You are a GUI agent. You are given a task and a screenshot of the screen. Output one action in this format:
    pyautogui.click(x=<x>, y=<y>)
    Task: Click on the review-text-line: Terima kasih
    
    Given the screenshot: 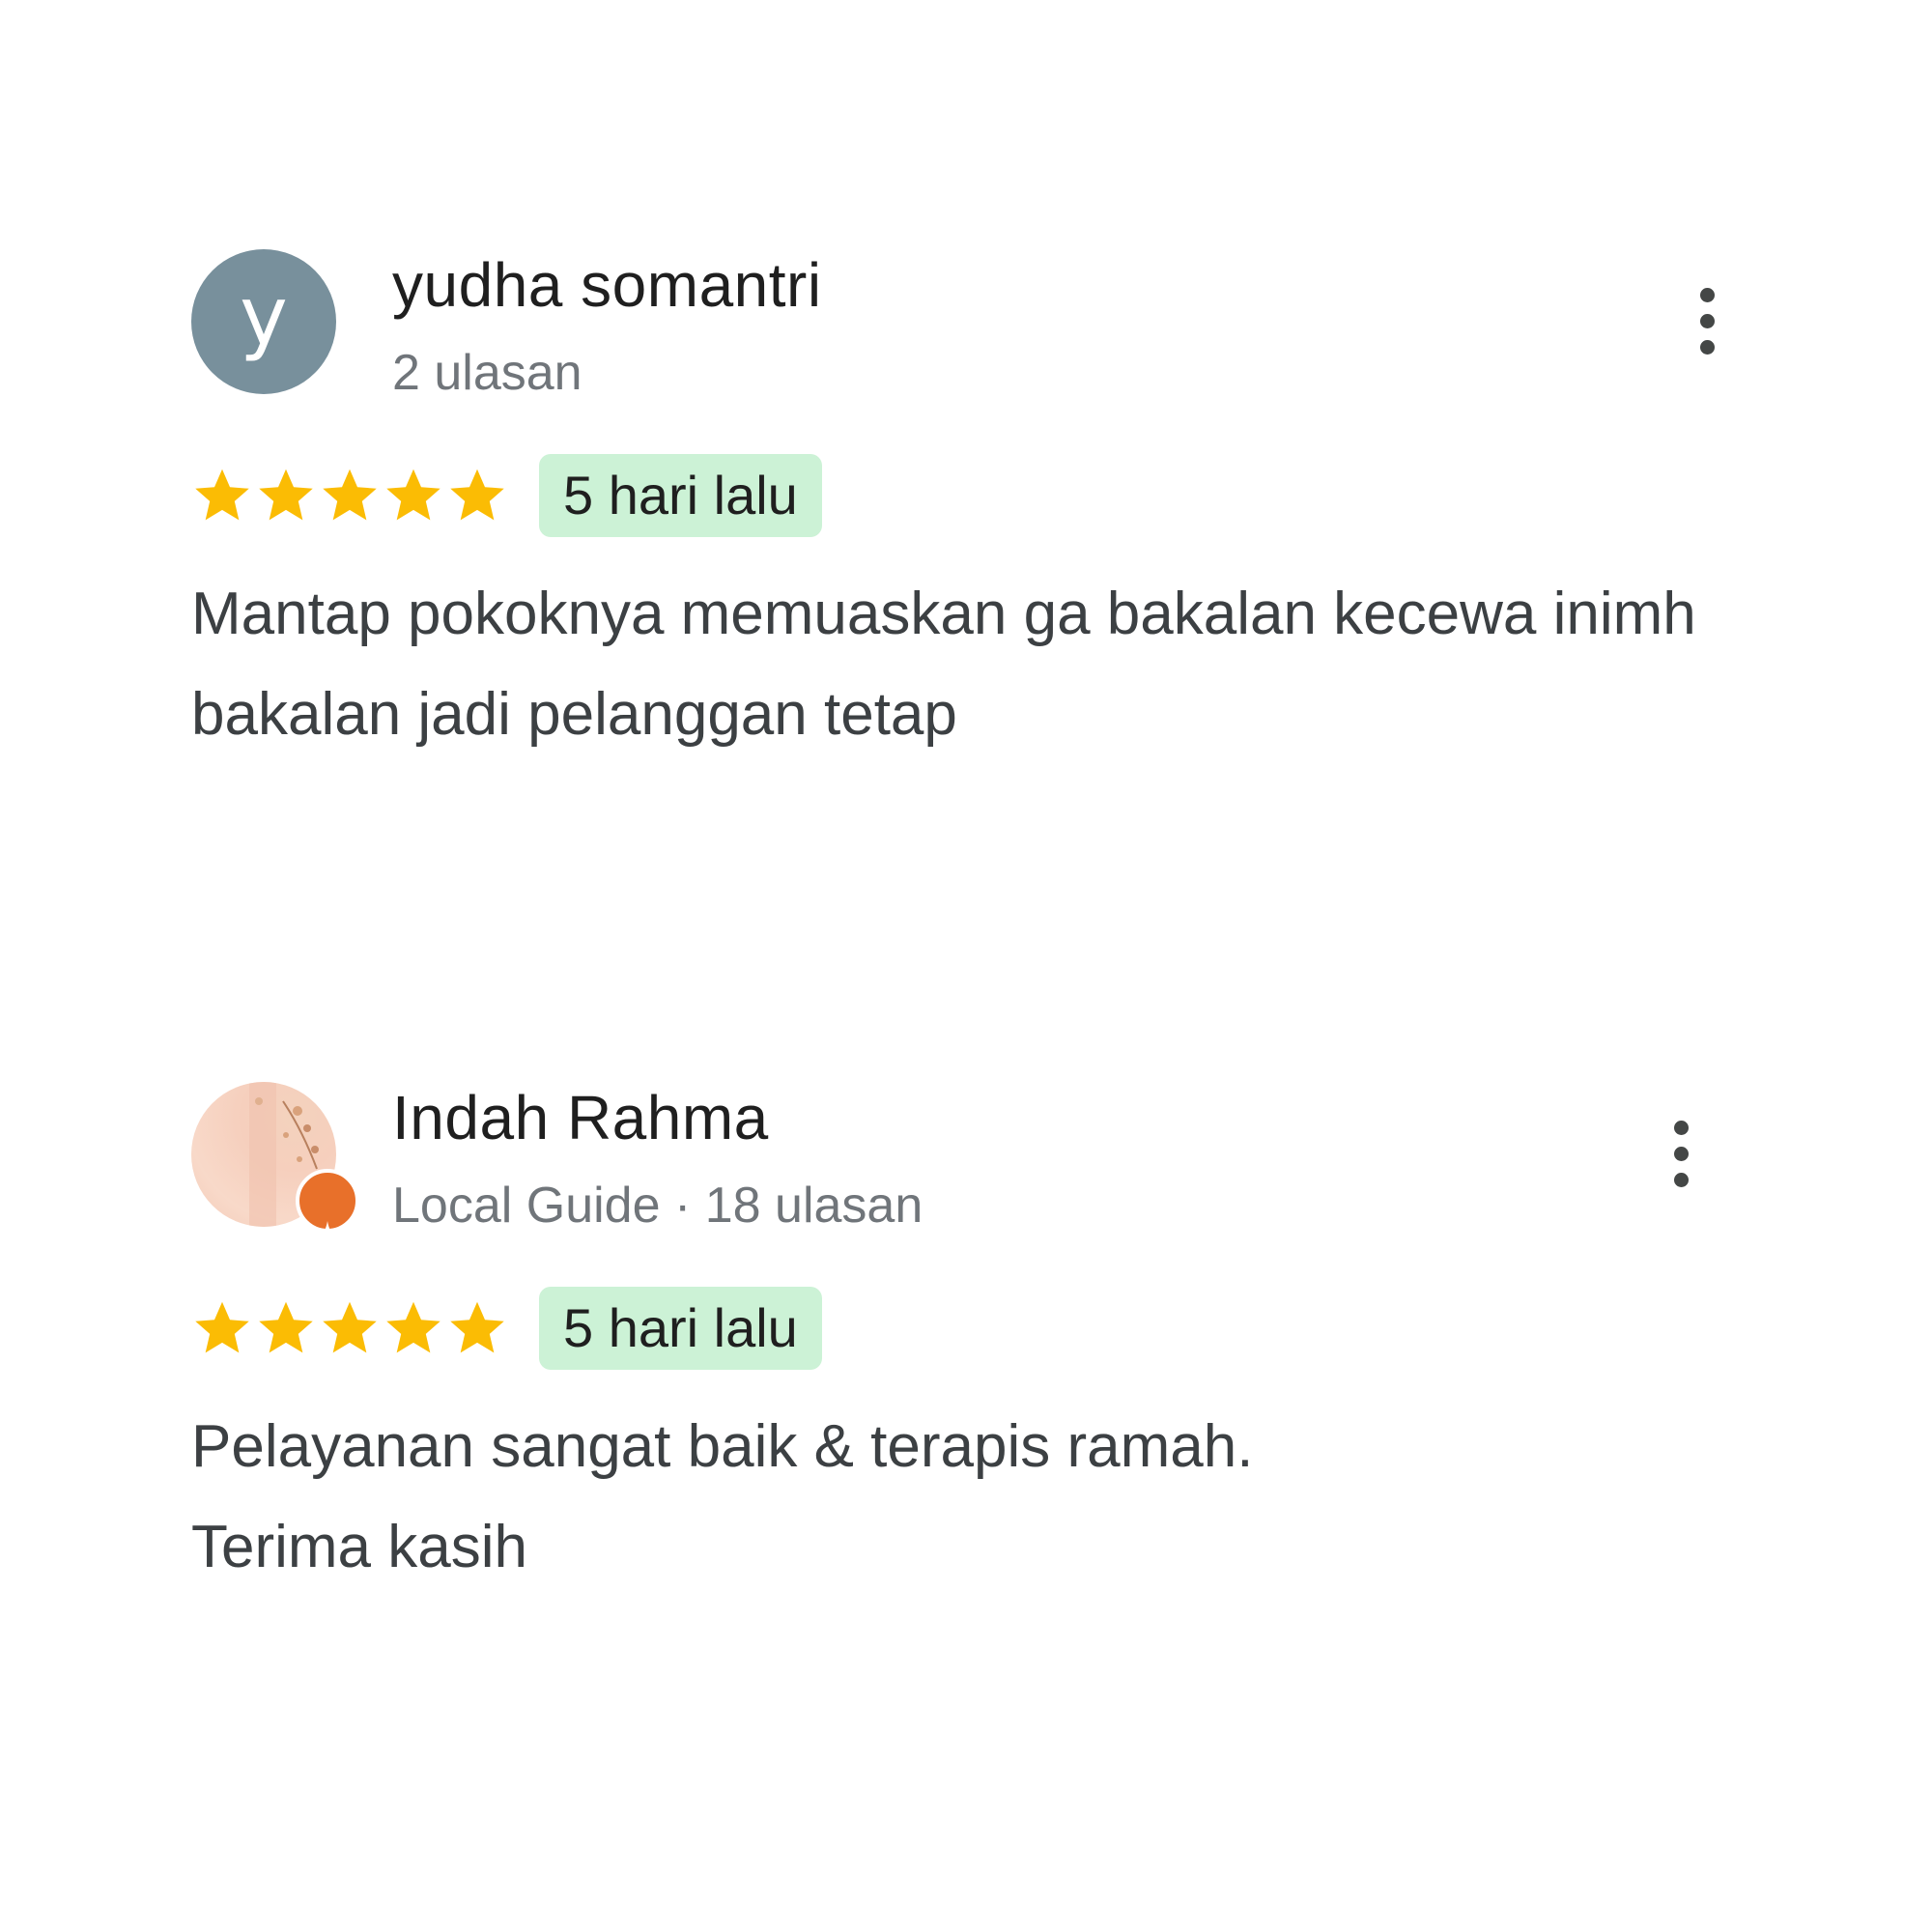 What is the action you would take?
    pyautogui.click(x=359, y=1547)
    